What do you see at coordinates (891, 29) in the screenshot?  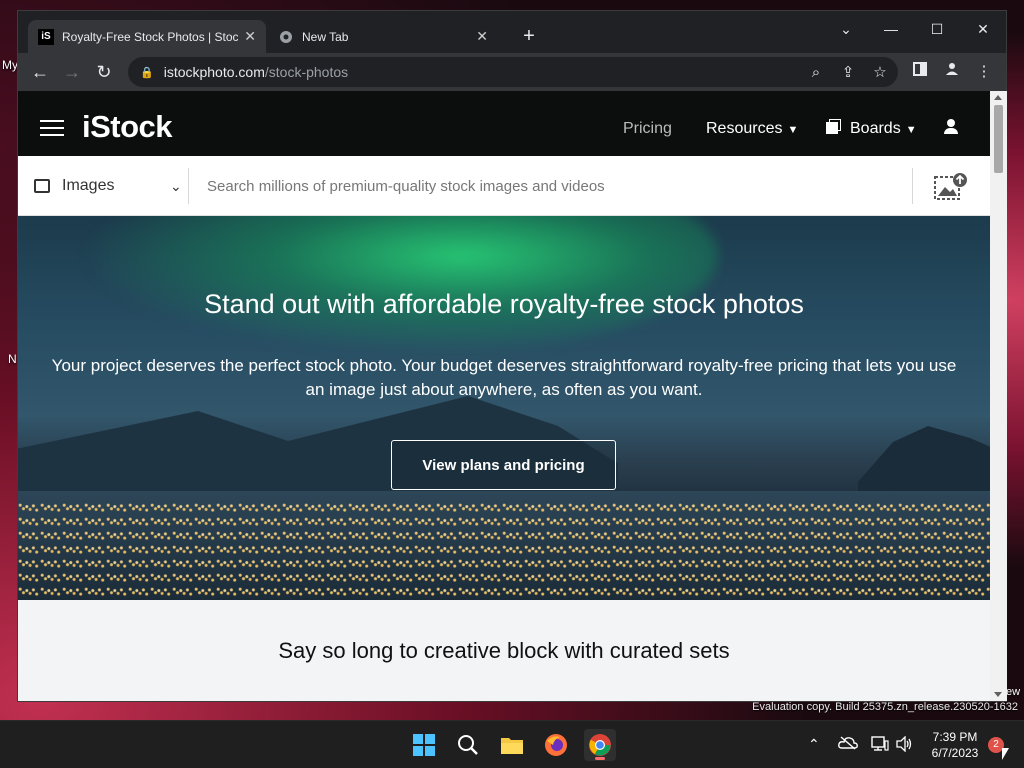 I see `minimize-button: —` at bounding box center [891, 29].